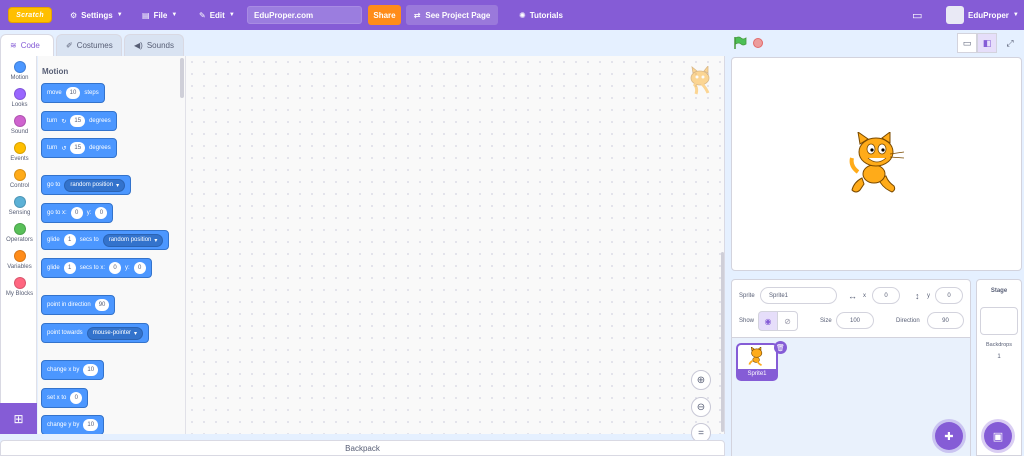 This screenshot has height=456, width=1024. What do you see at coordinates (63, 425) in the screenshot?
I see `block-text: change y by` at bounding box center [63, 425].